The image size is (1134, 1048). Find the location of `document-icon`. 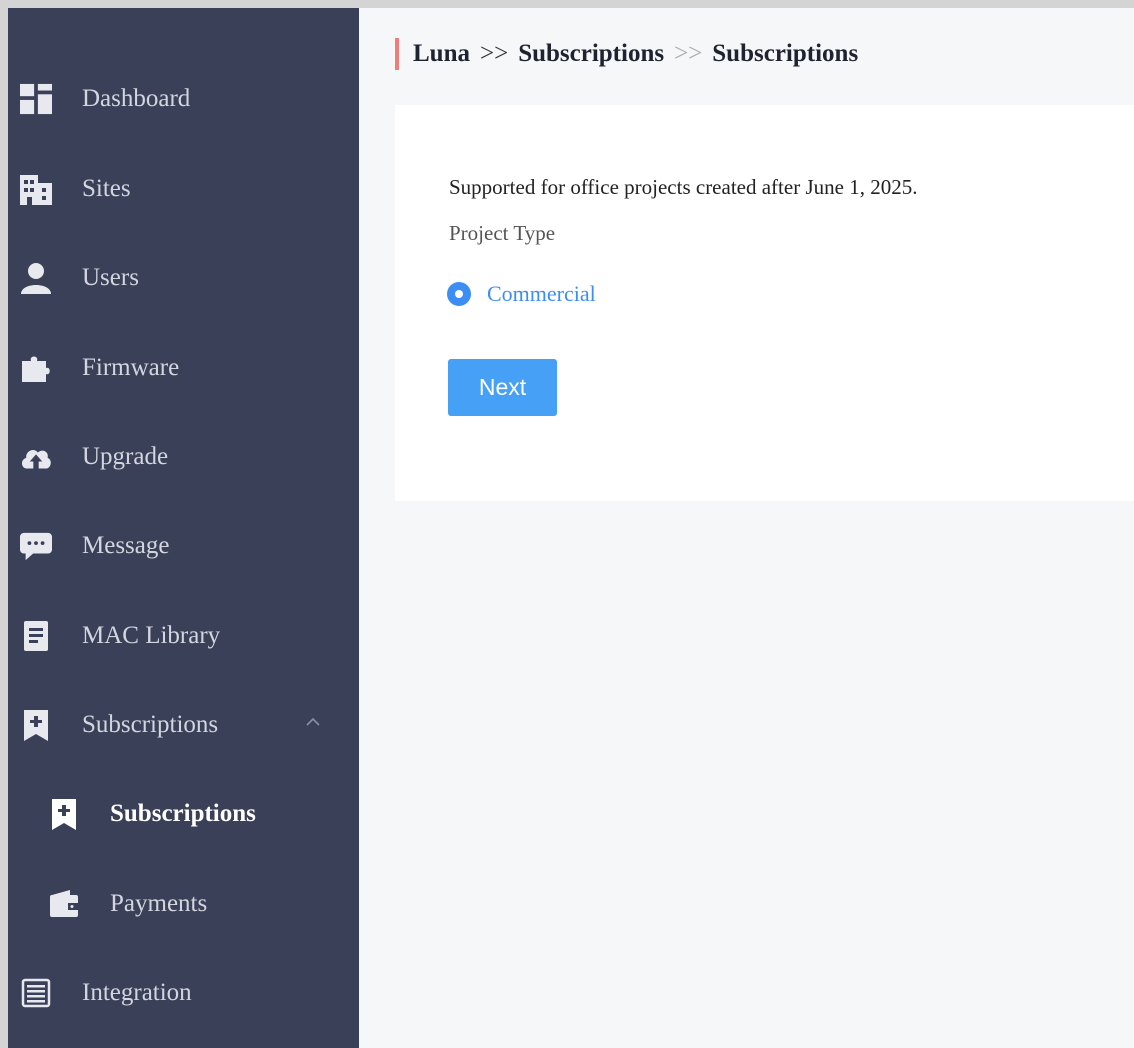

document-icon is located at coordinates (36, 636).